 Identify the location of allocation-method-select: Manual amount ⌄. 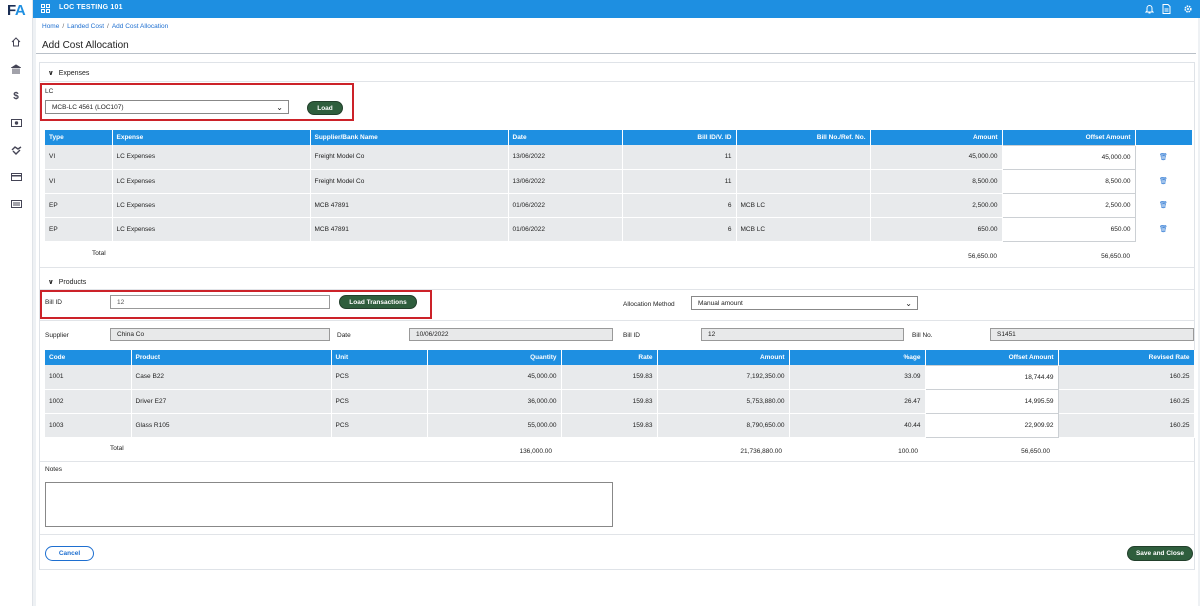
(804, 303).